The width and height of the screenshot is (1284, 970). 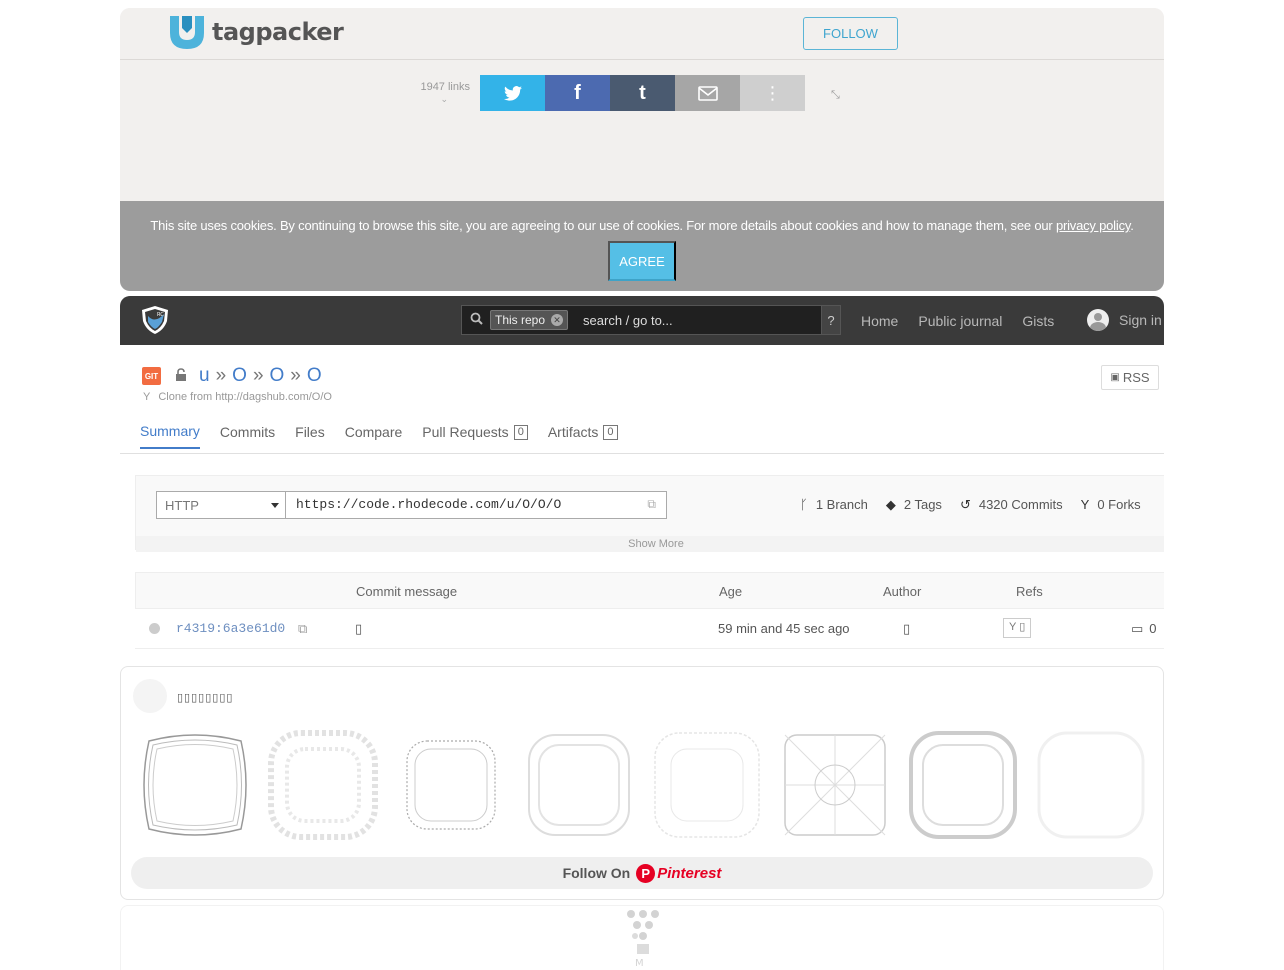 What do you see at coordinates (1093, 225) in the screenshot?
I see `privacy-policy-link: privacy policy` at bounding box center [1093, 225].